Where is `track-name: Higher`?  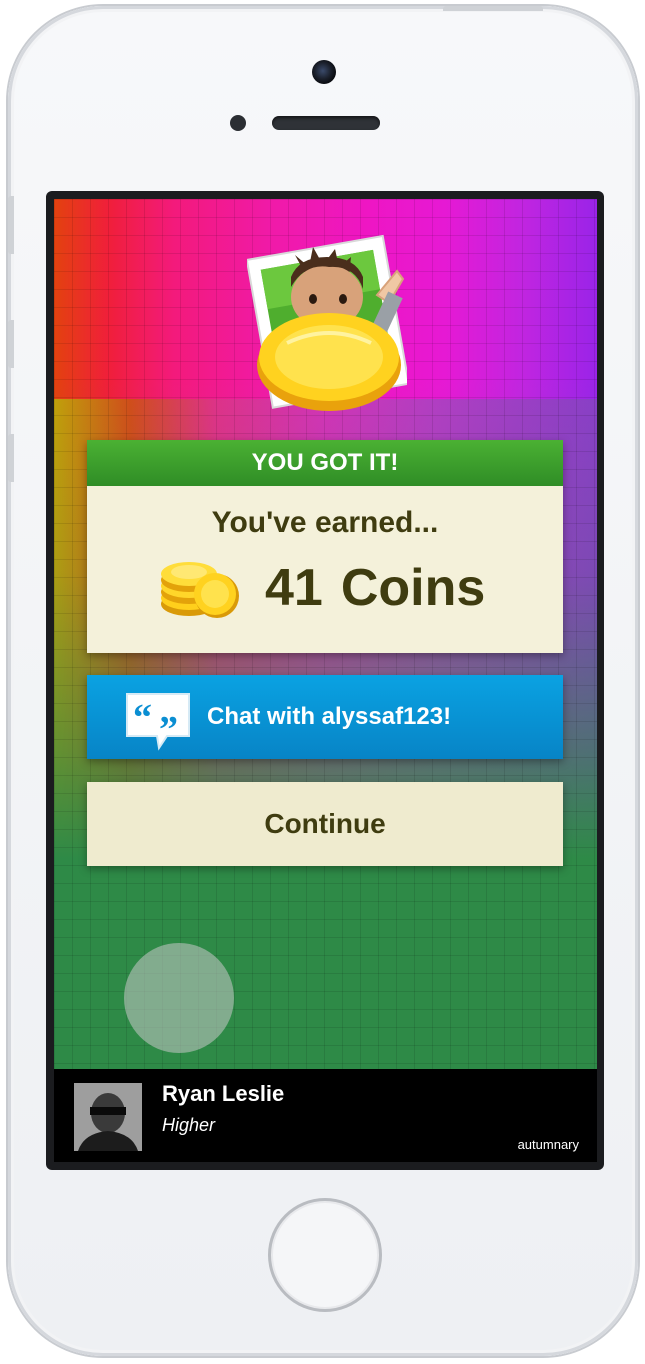
track-name: Higher is located at coordinates (189, 1125).